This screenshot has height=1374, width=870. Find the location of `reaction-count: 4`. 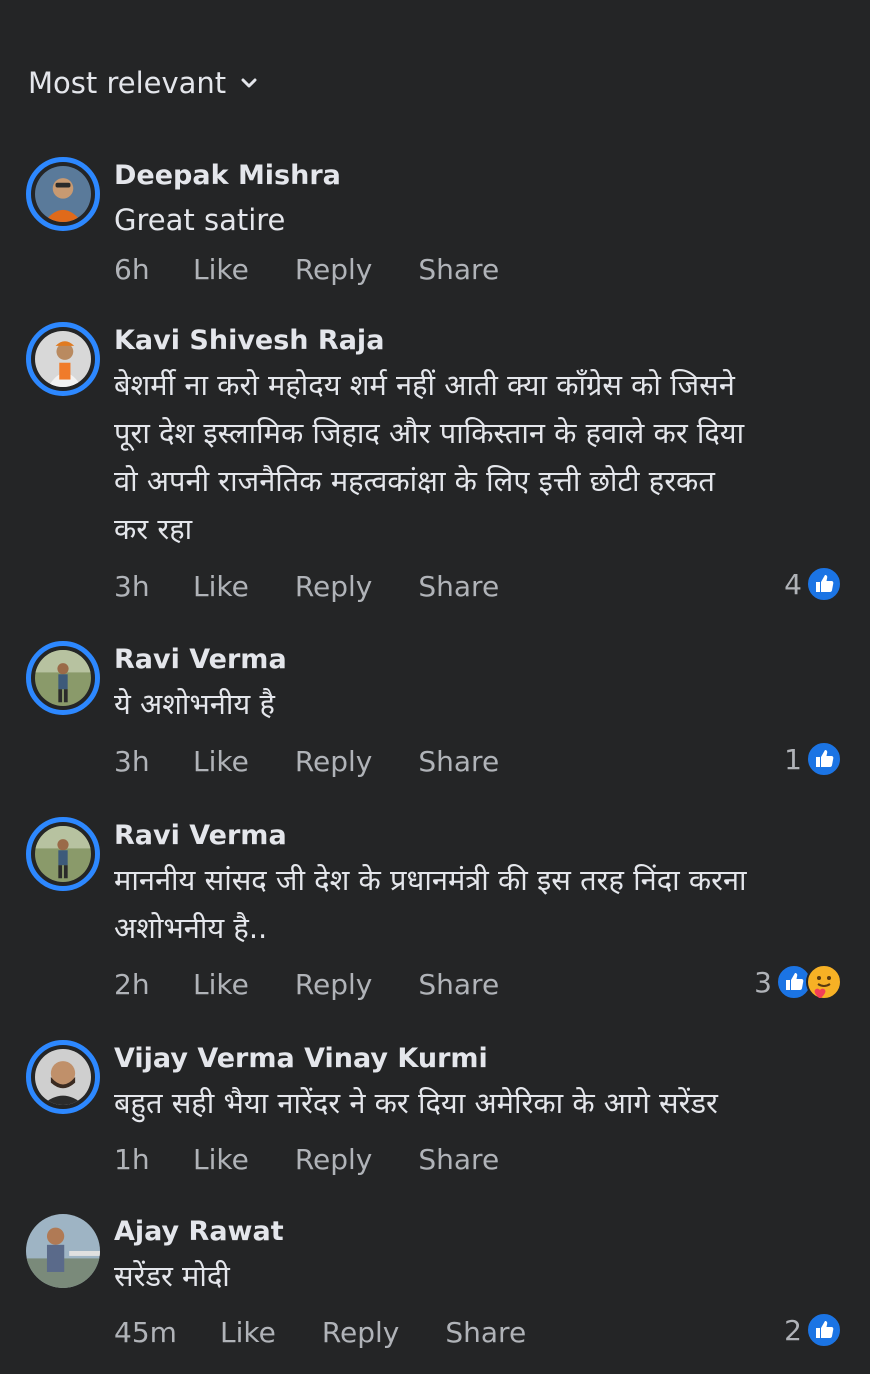

reaction-count: 4 is located at coordinates (793, 584).